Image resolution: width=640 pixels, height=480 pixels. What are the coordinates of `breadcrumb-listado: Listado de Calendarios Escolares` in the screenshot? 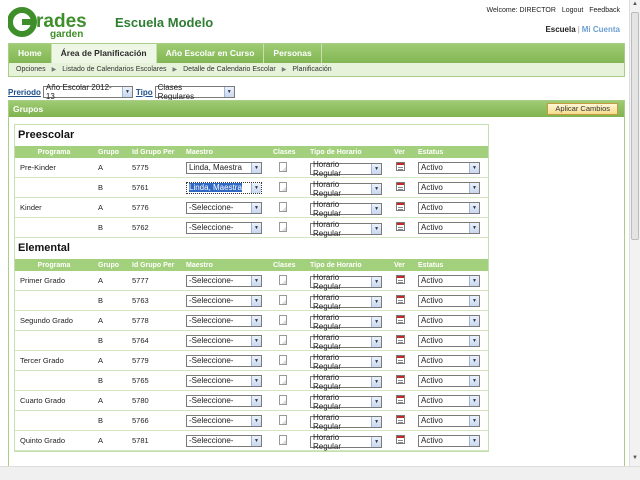 It's located at (114, 69).